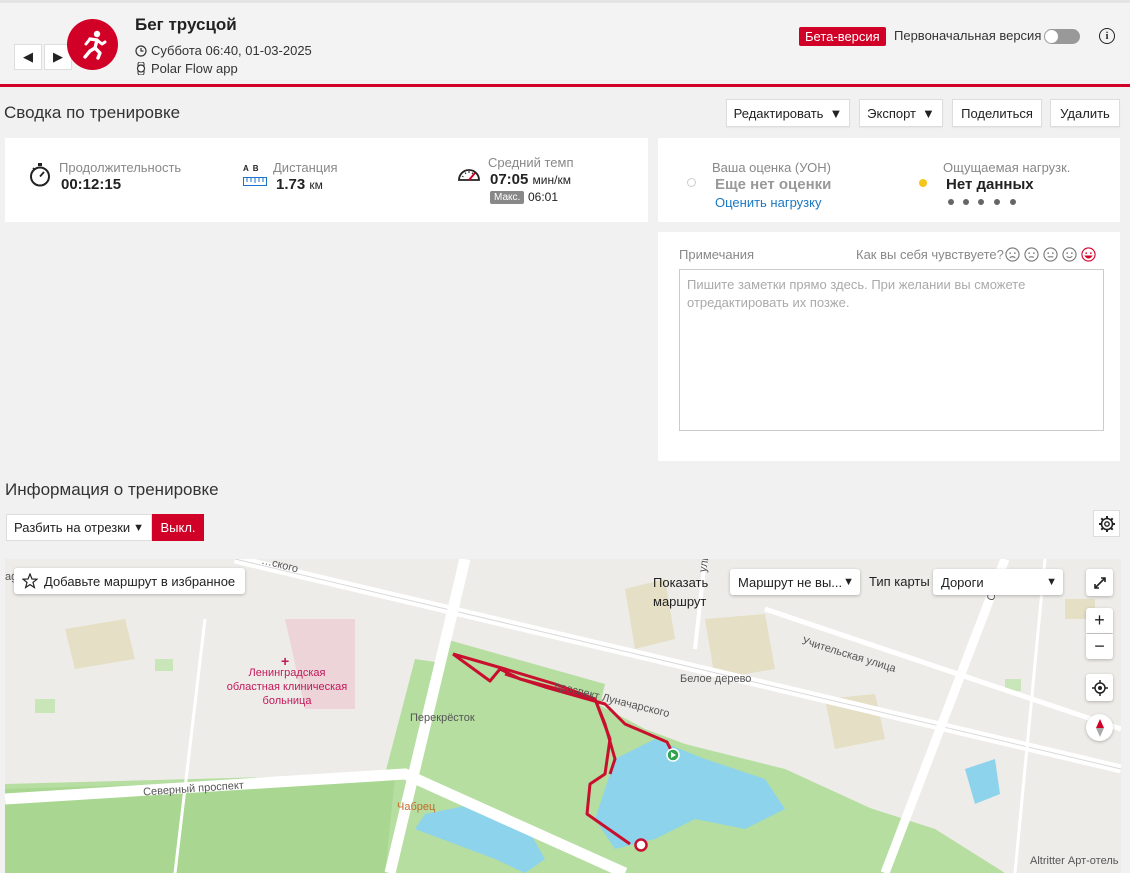 This screenshot has height=873, width=1130. I want to click on split-off-button: Выкл., so click(178, 527).